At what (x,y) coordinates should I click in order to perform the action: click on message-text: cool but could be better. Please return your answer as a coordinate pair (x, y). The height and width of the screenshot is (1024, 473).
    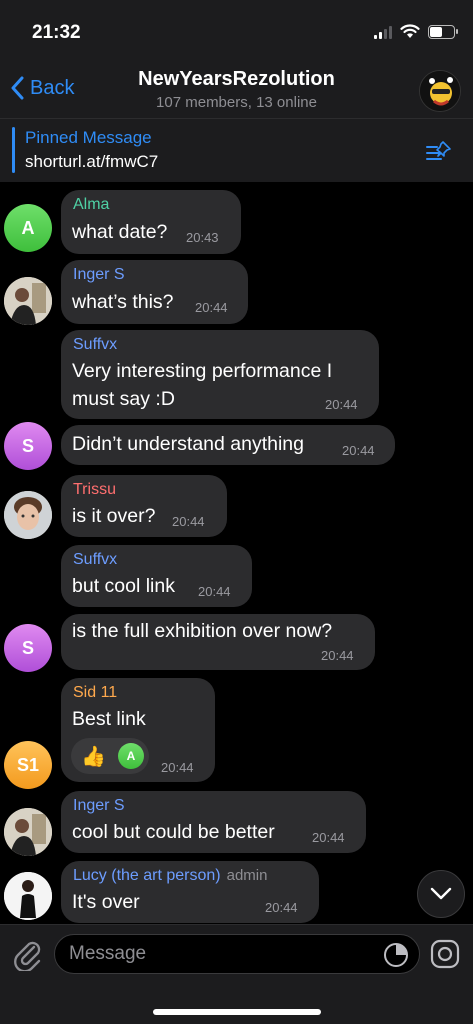
    Looking at the image, I should click on (173, 832).